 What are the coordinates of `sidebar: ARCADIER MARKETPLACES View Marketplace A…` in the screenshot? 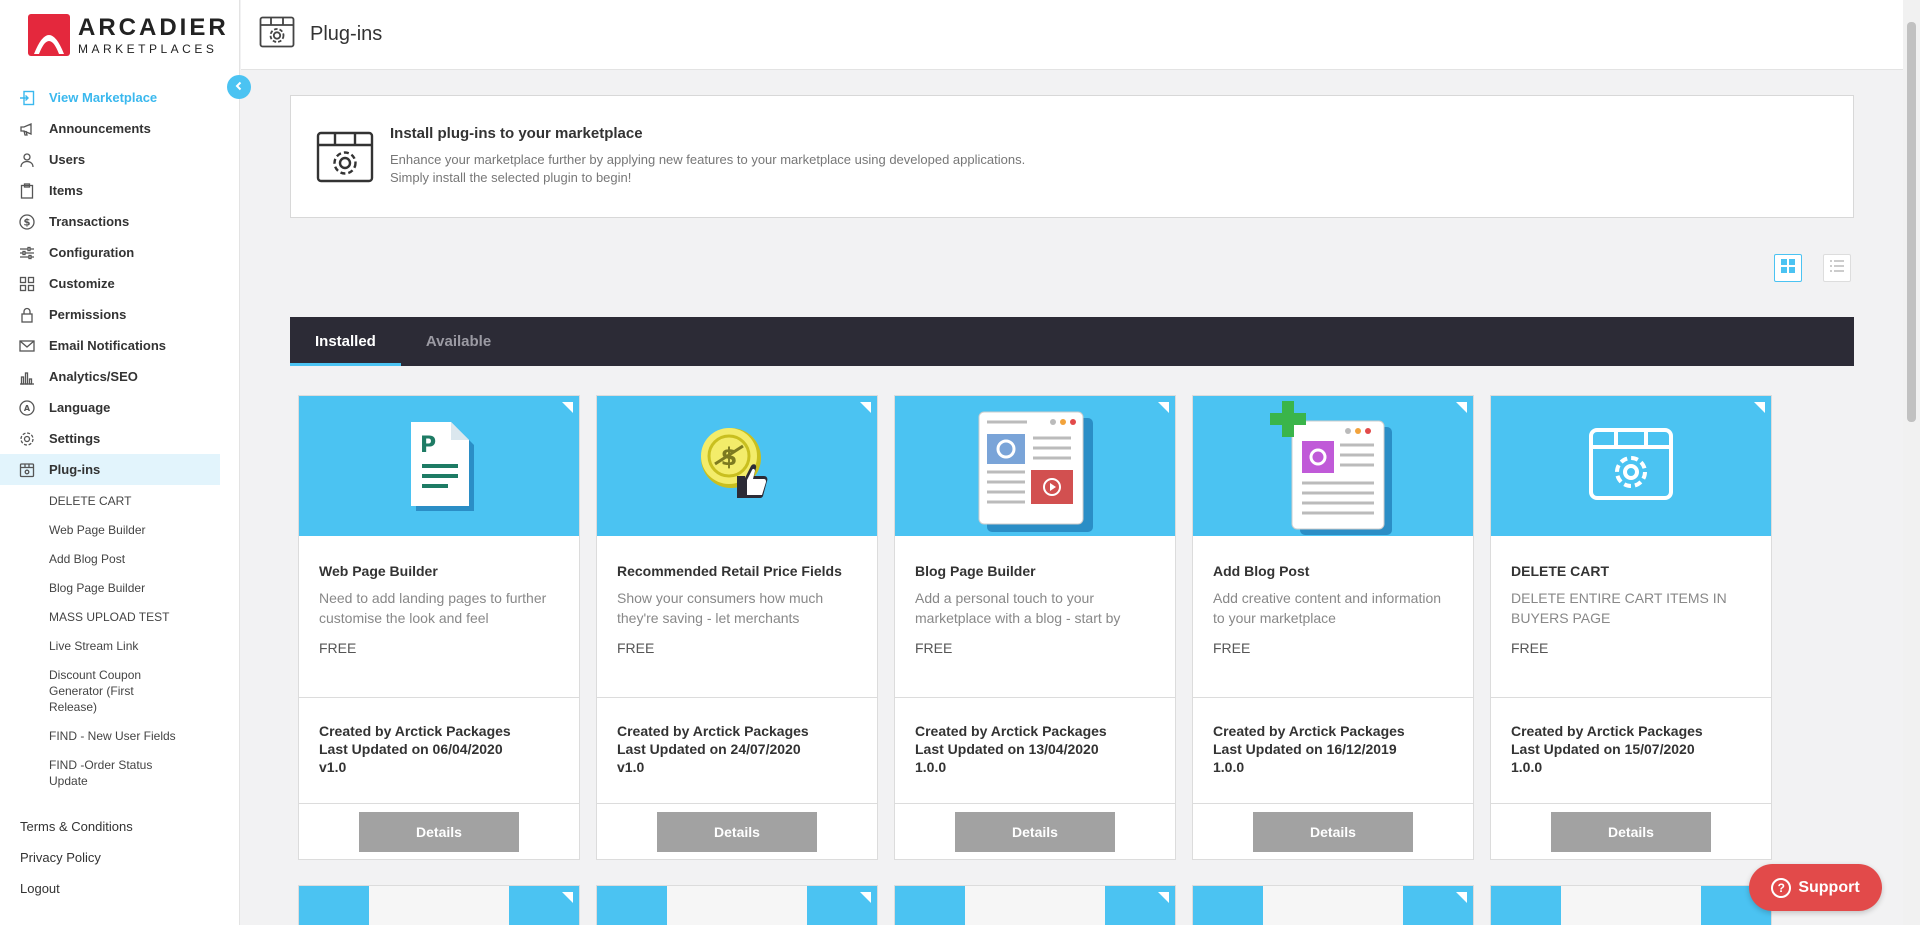 It's located at (120, 462).